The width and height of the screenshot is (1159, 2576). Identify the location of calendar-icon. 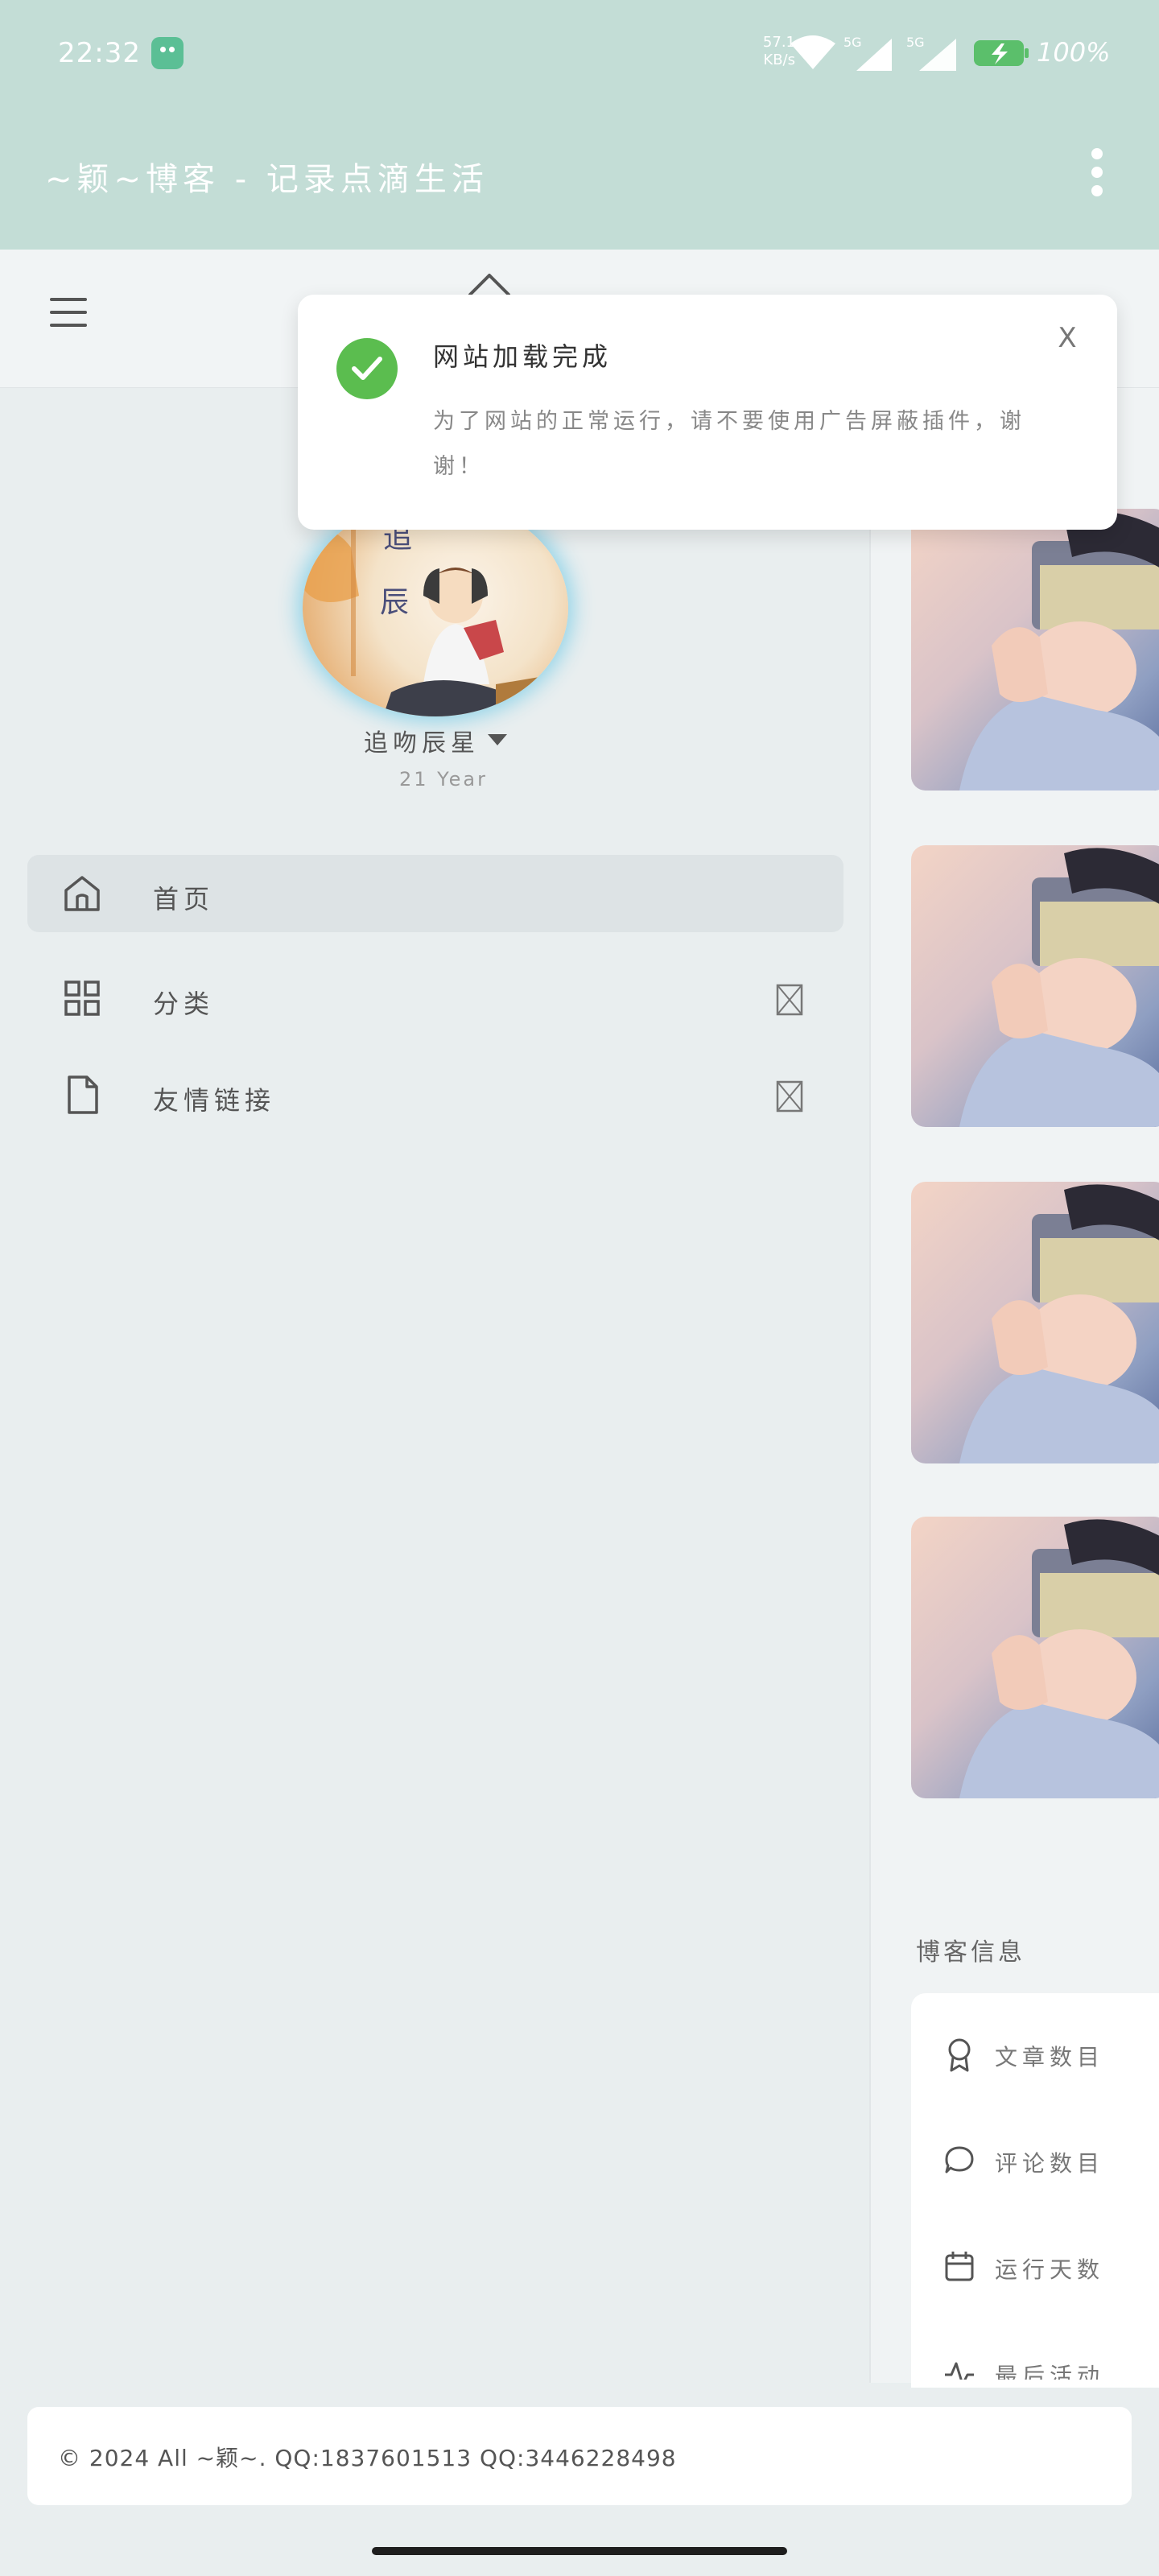
(960, 2266).